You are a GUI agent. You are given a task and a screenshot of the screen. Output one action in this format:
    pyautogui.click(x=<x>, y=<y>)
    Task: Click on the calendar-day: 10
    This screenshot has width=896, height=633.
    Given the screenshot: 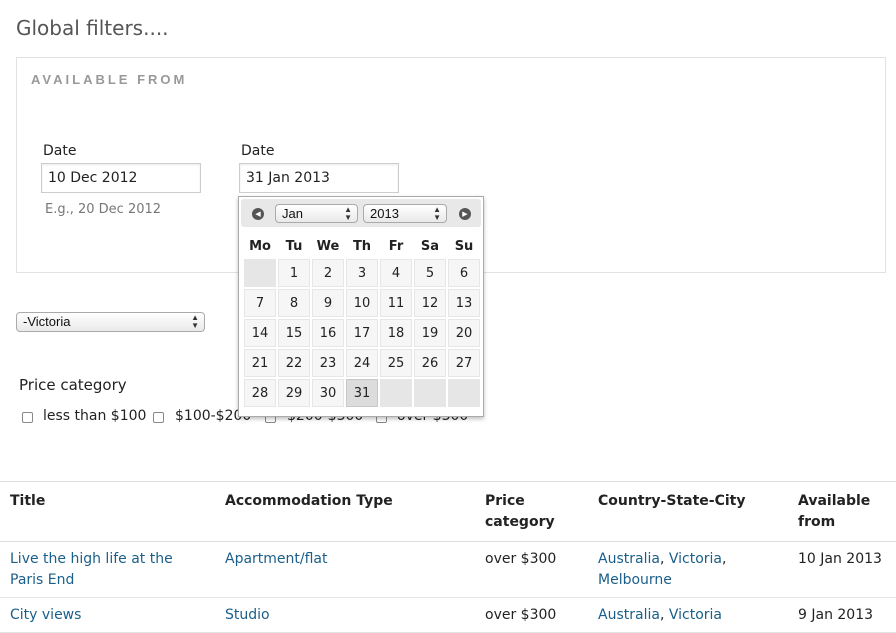 What is the action you would take?
    pyautogui.click(x=362, y=303)
    